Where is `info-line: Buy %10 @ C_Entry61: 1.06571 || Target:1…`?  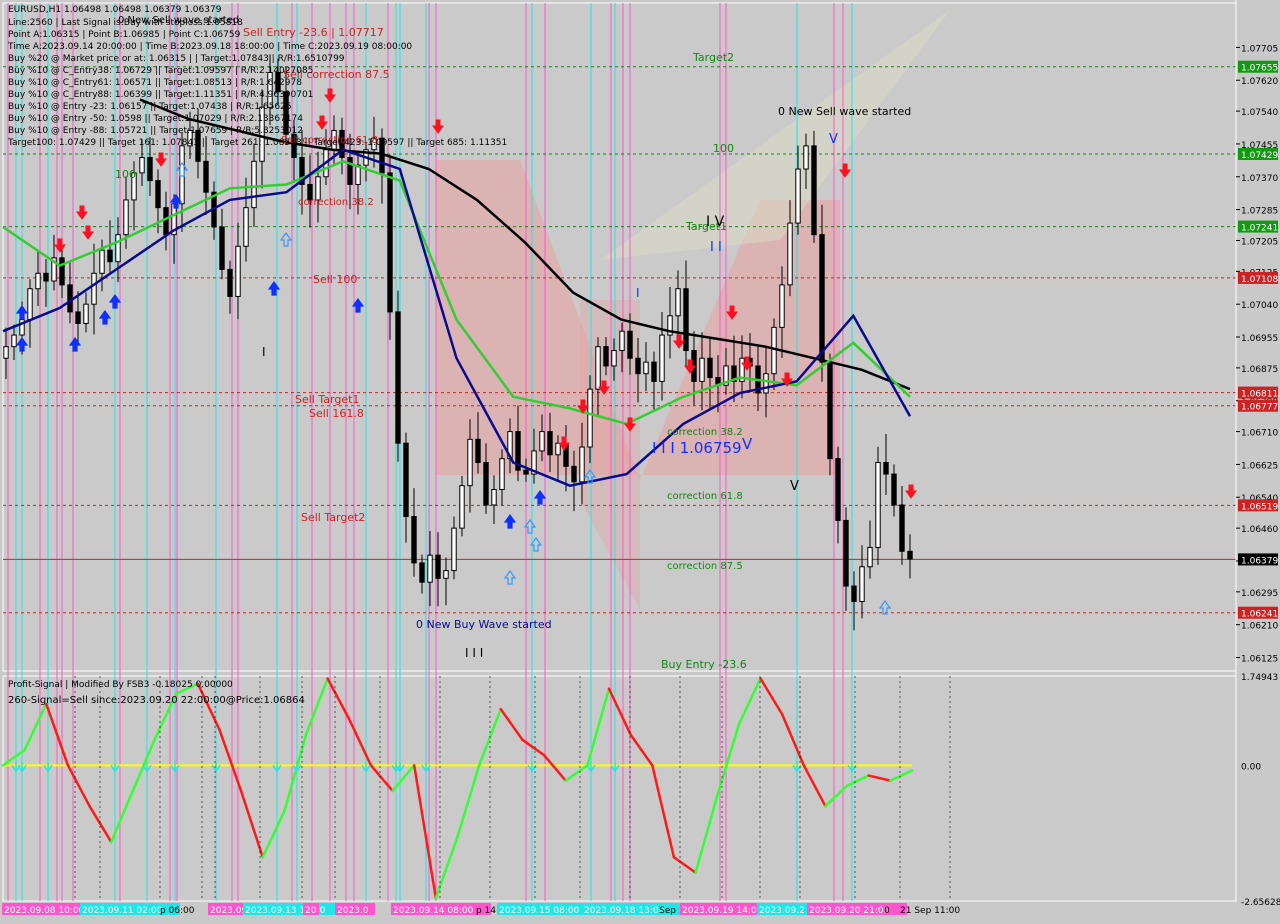
info-line: Buy %10 @ C_Entry61: 1.06571 || Target:1… is located at coordinates (155, 83).